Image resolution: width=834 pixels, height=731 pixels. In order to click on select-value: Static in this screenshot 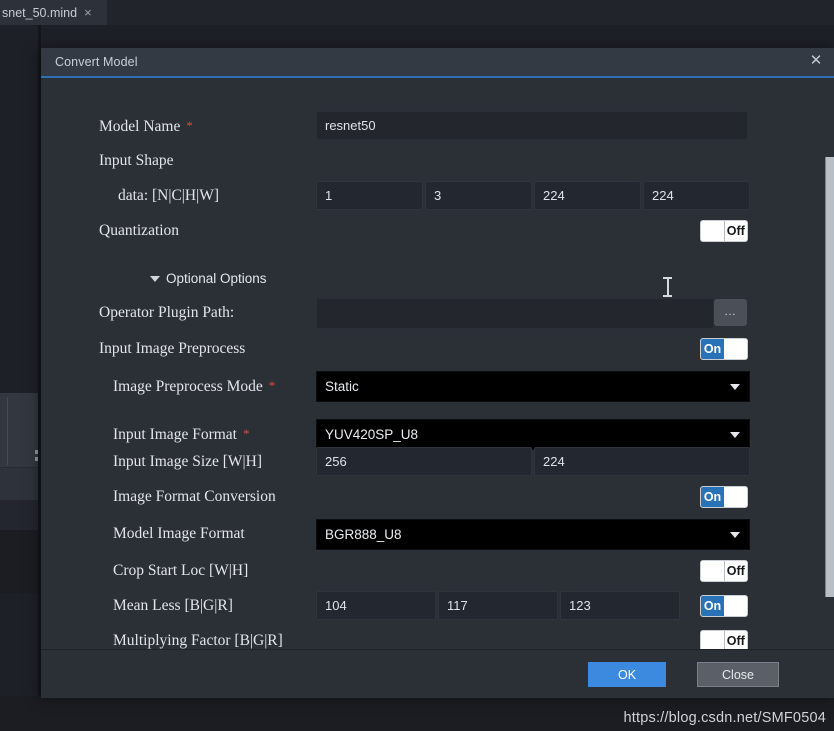, I will do `click(342, 386)`.